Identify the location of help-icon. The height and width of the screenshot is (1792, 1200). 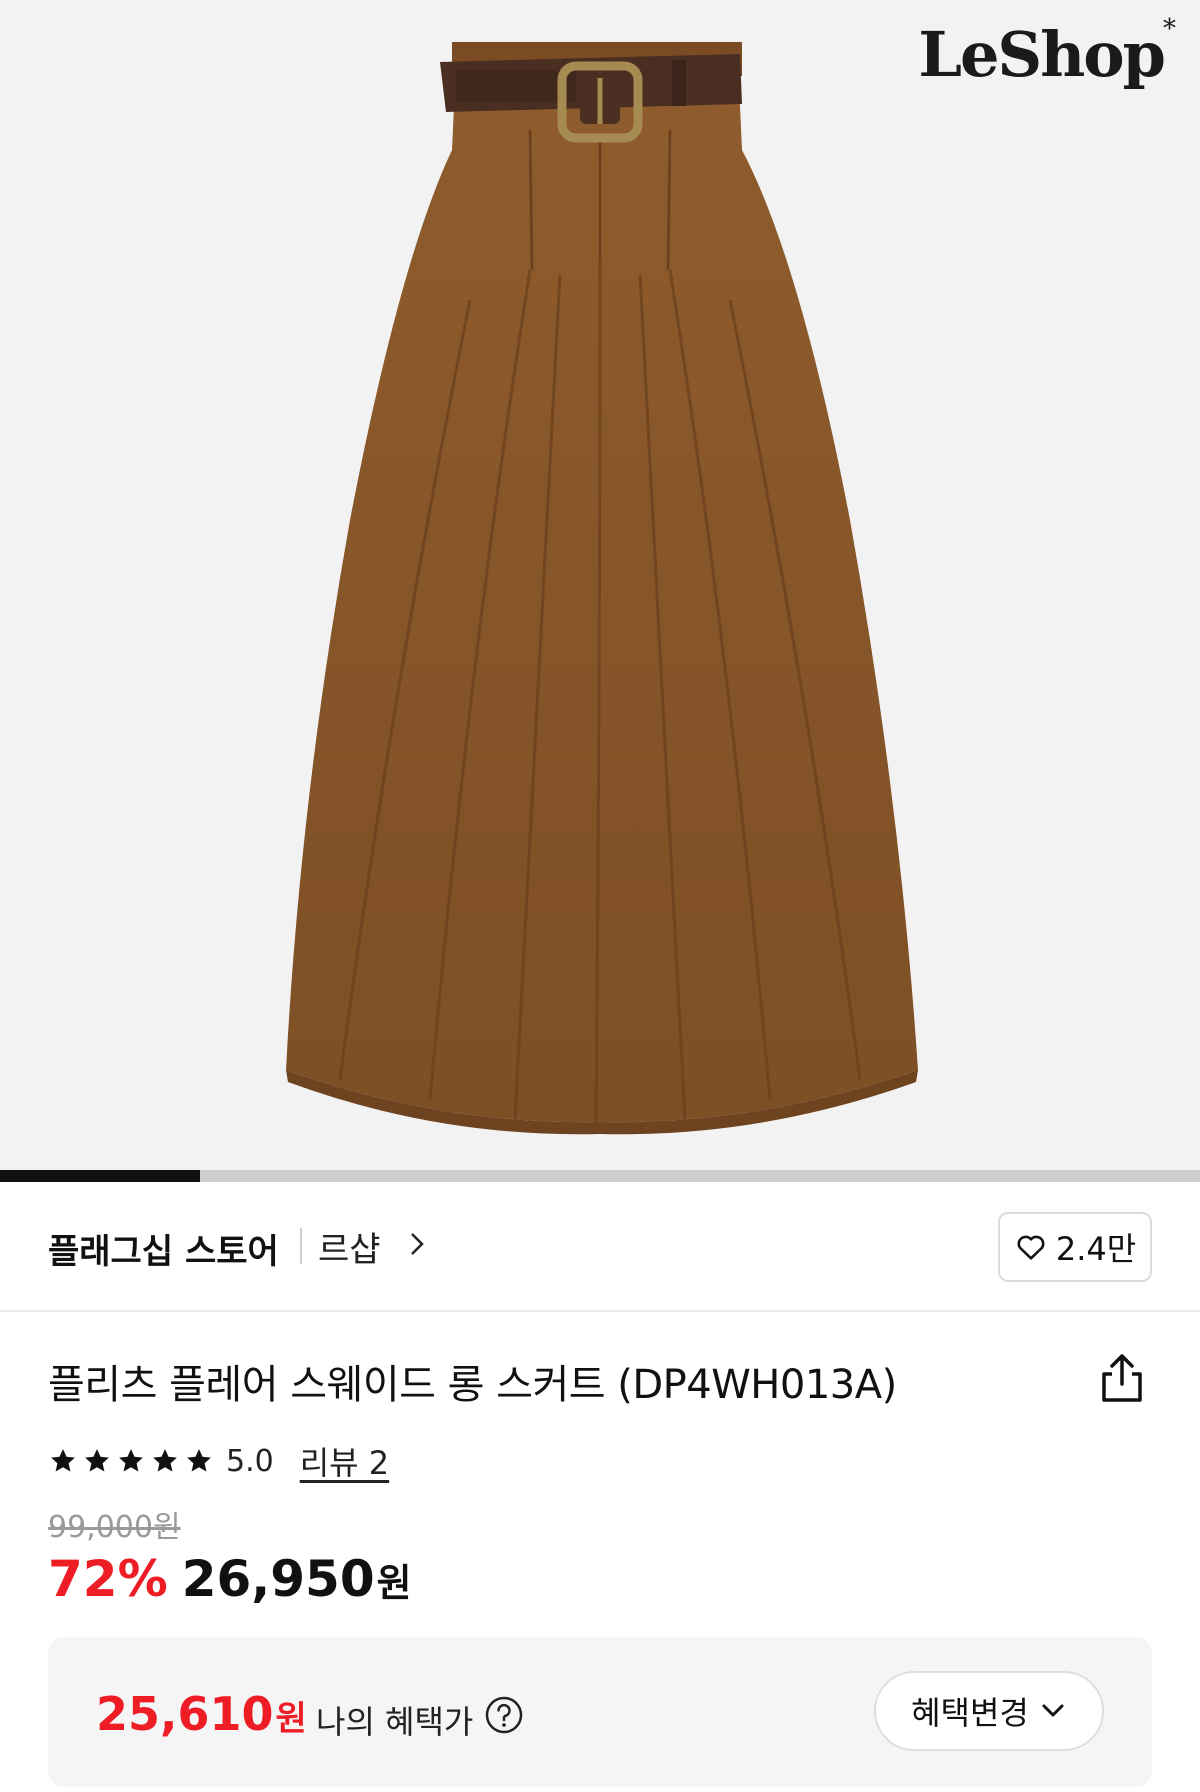
(504, 1715).